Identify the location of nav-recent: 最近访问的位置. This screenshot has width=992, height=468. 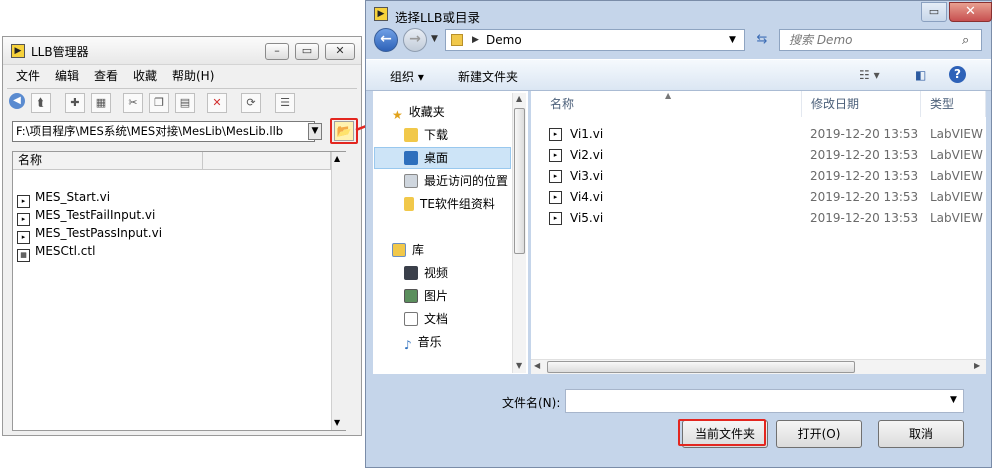
(456, 181).